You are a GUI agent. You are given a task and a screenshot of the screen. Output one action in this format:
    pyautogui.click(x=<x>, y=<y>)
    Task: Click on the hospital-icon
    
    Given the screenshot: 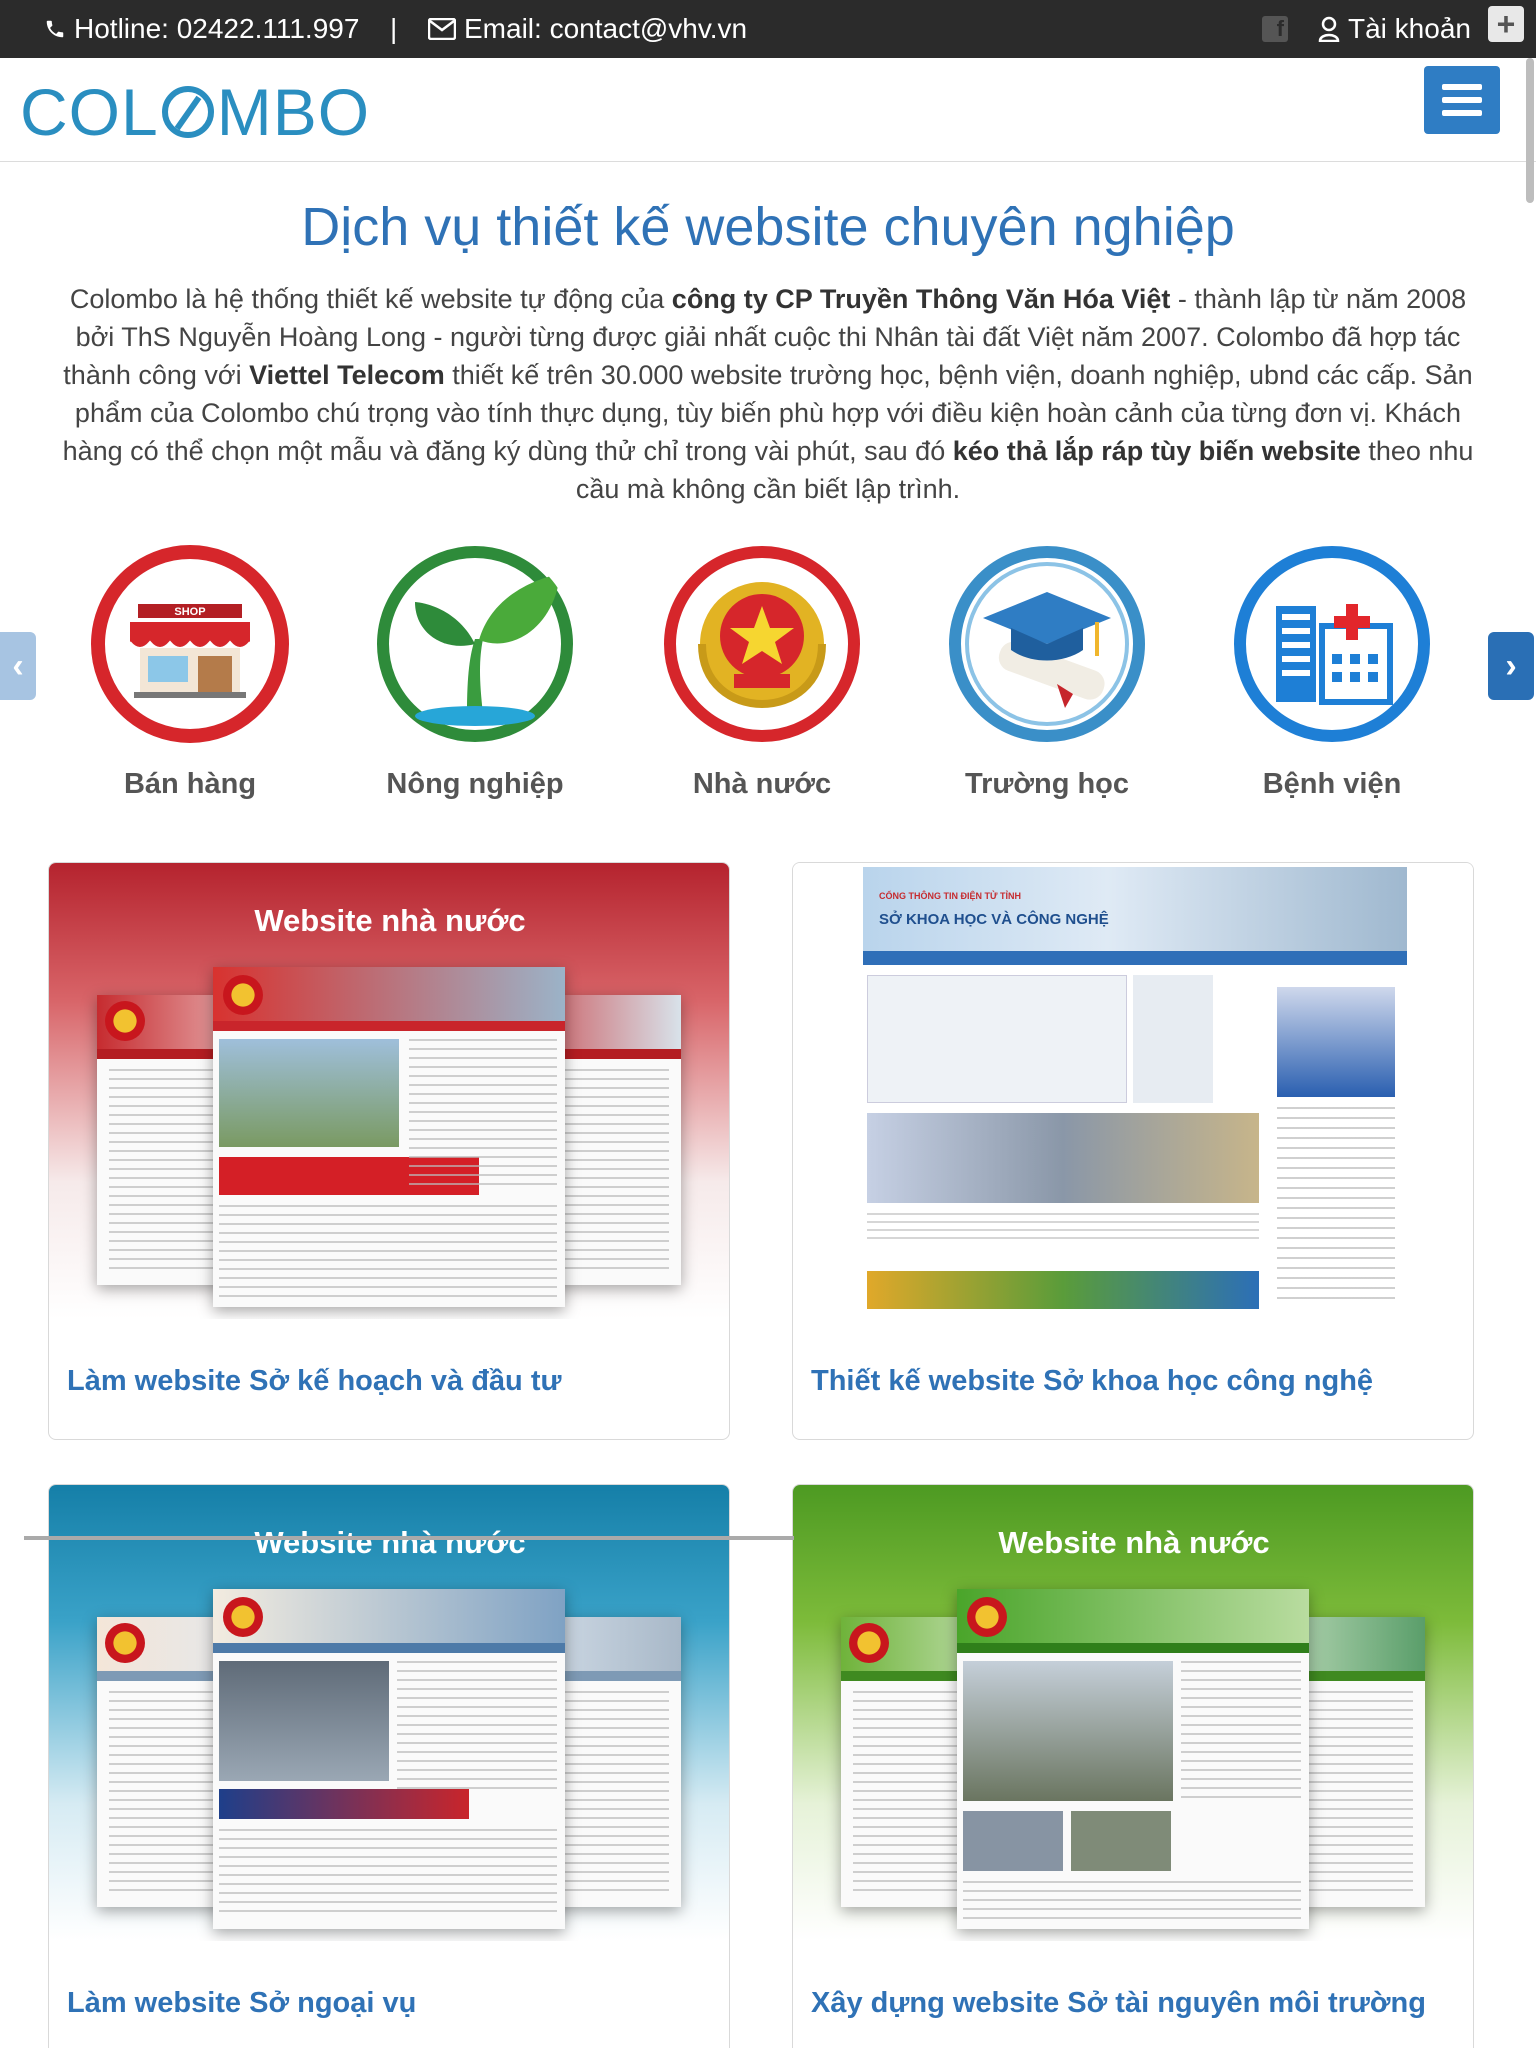 What is the action you would take?
    pyautogui.click(x=1332, y=644)
    